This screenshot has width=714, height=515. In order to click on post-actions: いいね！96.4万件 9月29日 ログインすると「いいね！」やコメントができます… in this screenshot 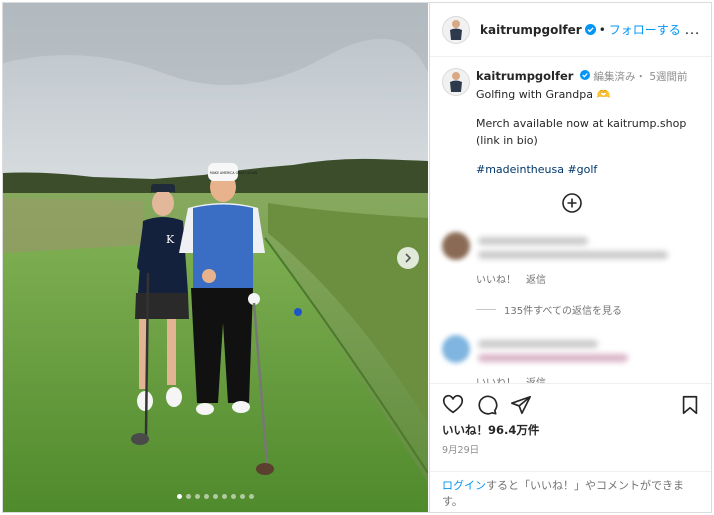, I will do `click(570, 447)`.